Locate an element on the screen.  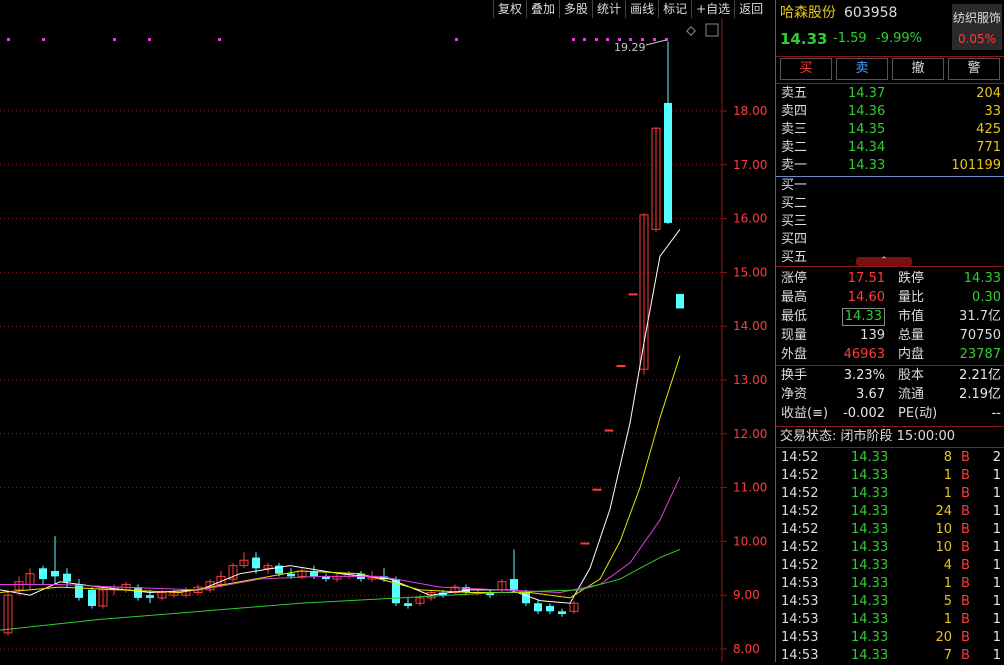
price-tick-label: 11.00 is located at coordinates (750, 488).